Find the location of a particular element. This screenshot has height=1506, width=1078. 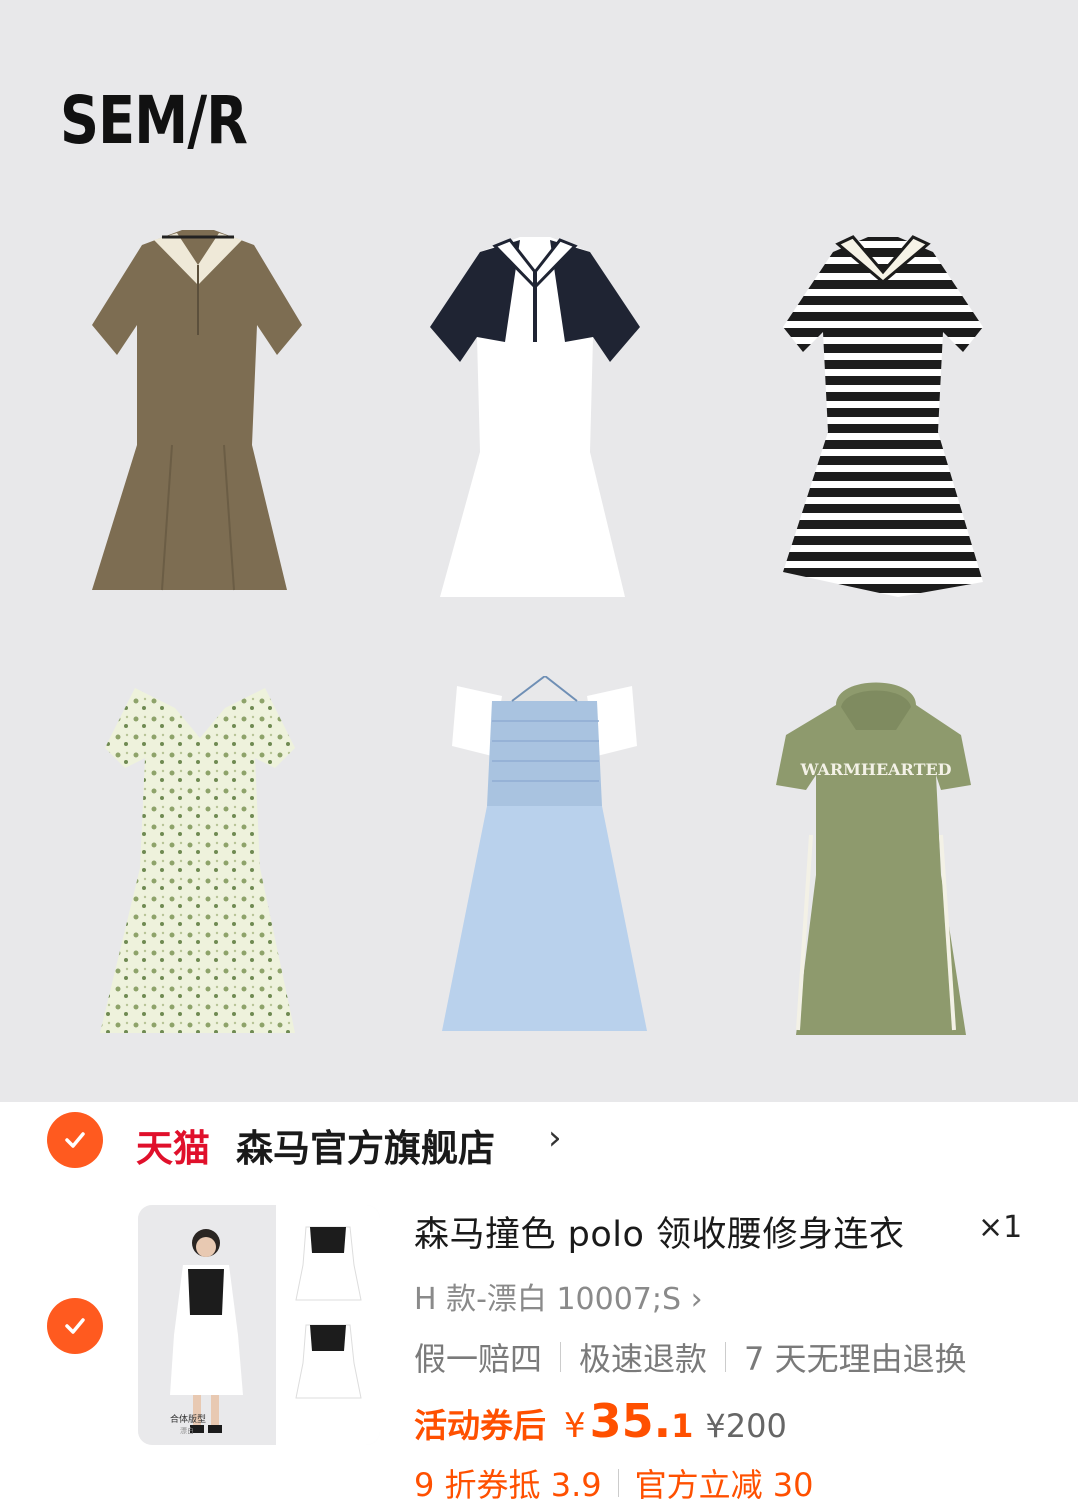

original-price: ¥200 is located at coordinates (746, 1426).